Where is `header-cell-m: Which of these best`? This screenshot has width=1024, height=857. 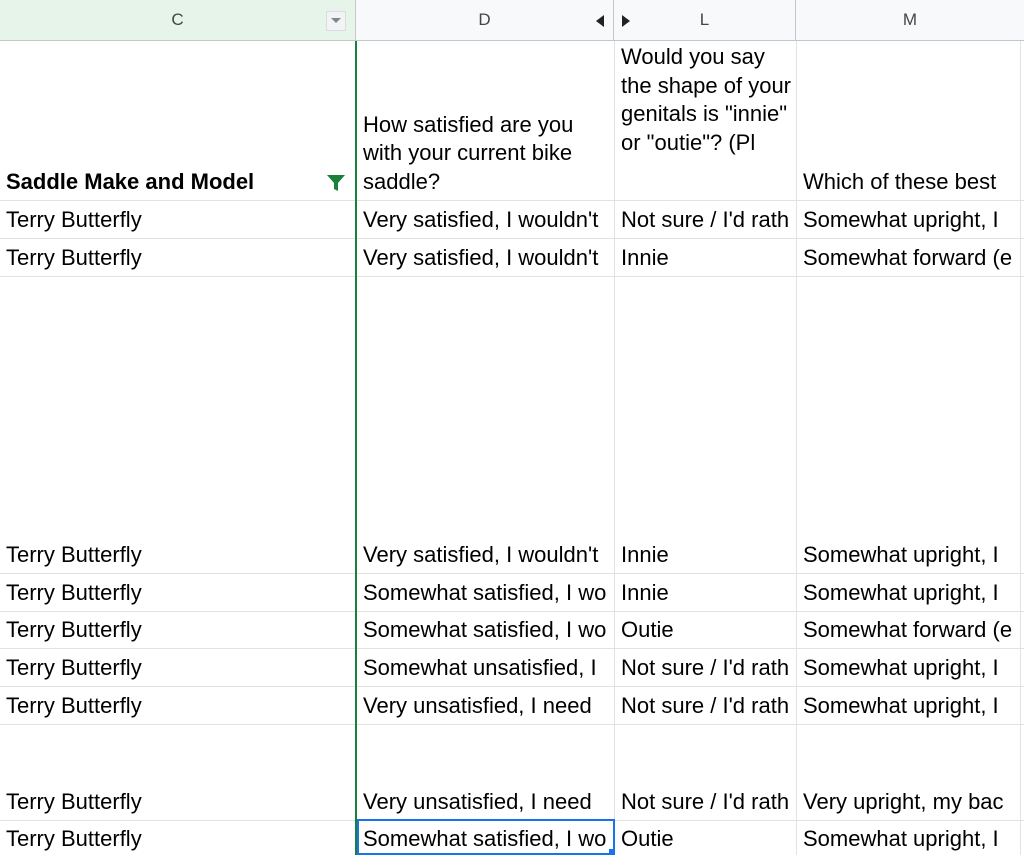
header-cell-m: Which of these best is located at coordinates (910, 184).